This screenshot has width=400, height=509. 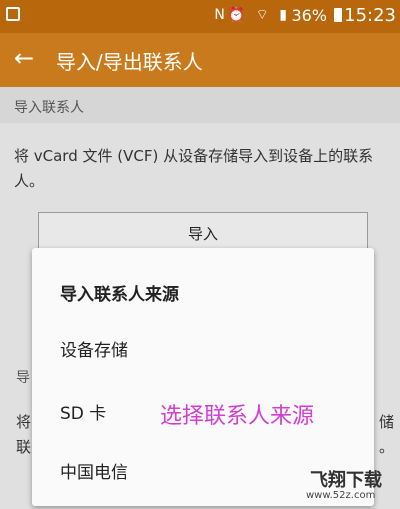 I want to click on page-title: 导入/导出联系人, so click(x=129, y=62).